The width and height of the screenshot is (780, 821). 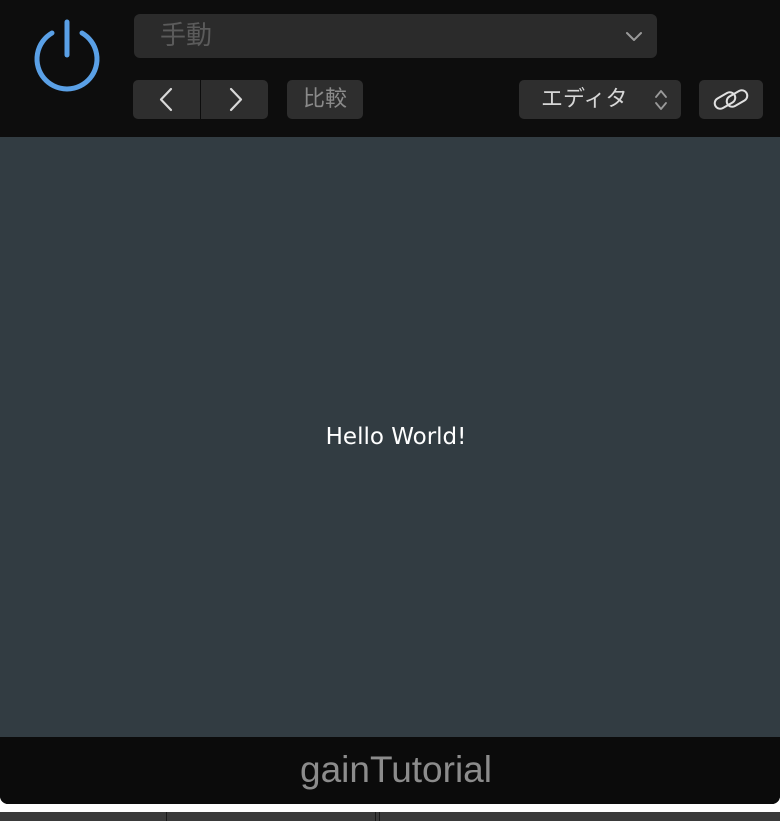 What do you see at coordinates (186, 36) in the screenshot?
I see `preset-label: 手動` at bounding box center [186, 36].